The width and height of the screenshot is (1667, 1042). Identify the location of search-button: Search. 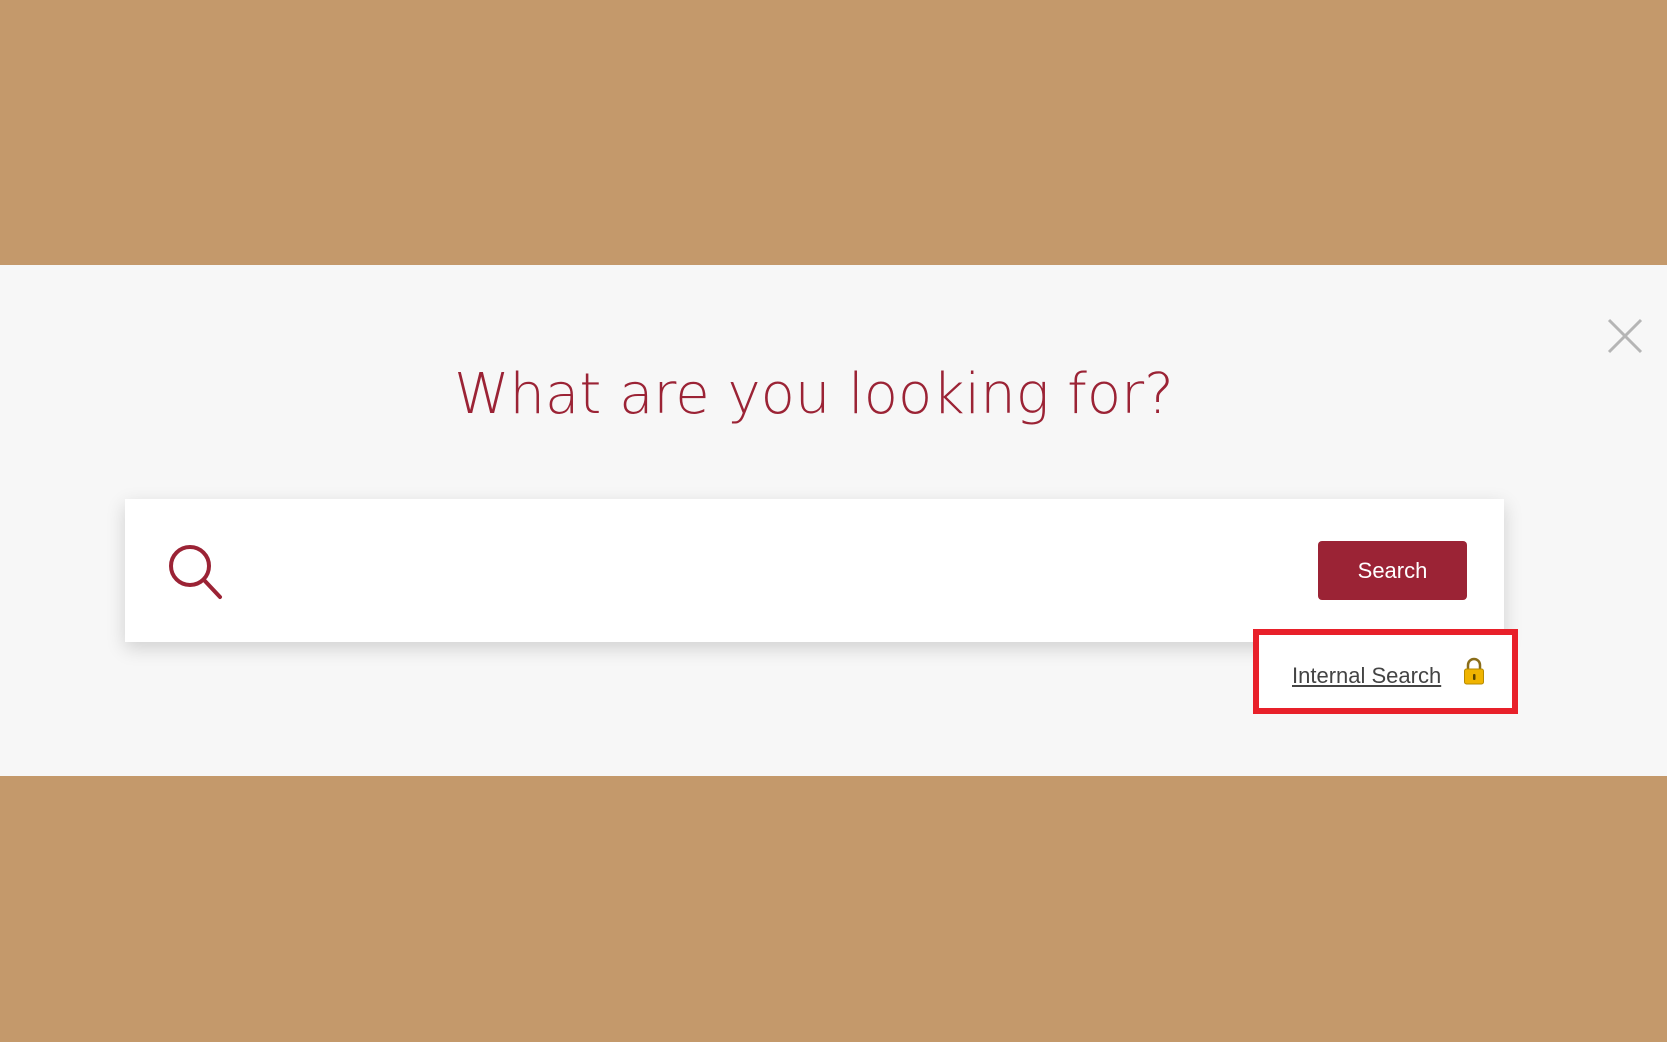
(1392, 570).